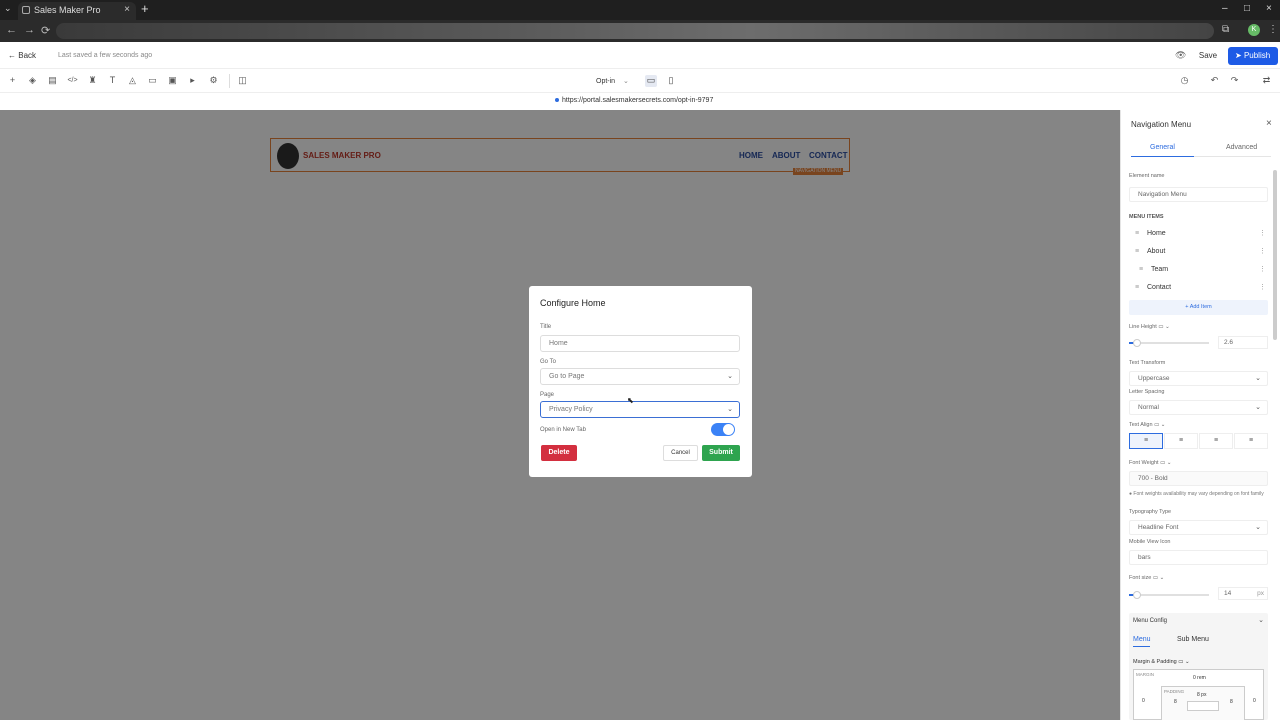  Describe the element at coordinates (1141, 646) in the screenshot. I see `subtab-active-indicator` at that location.